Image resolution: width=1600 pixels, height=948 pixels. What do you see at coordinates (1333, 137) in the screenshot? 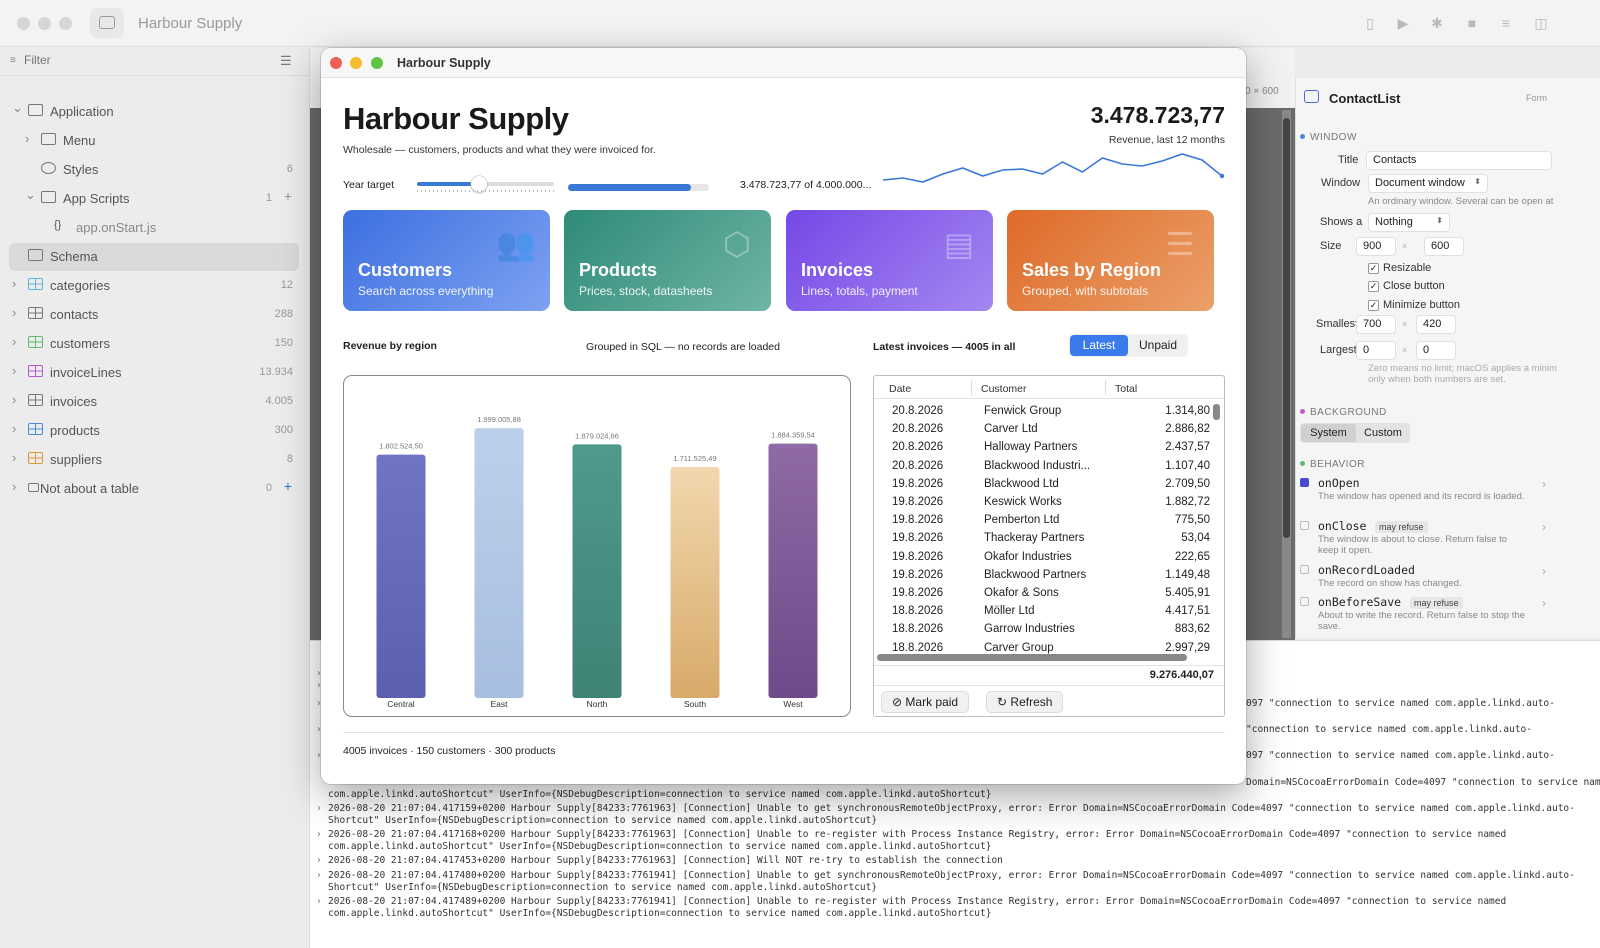
I see `window-section-header: WINDOW` at bounding box center [1333, 137].